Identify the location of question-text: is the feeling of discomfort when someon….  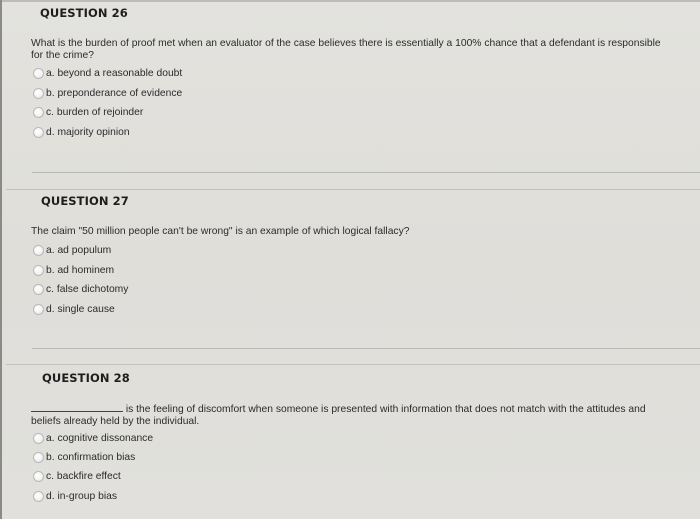
(356, 415).